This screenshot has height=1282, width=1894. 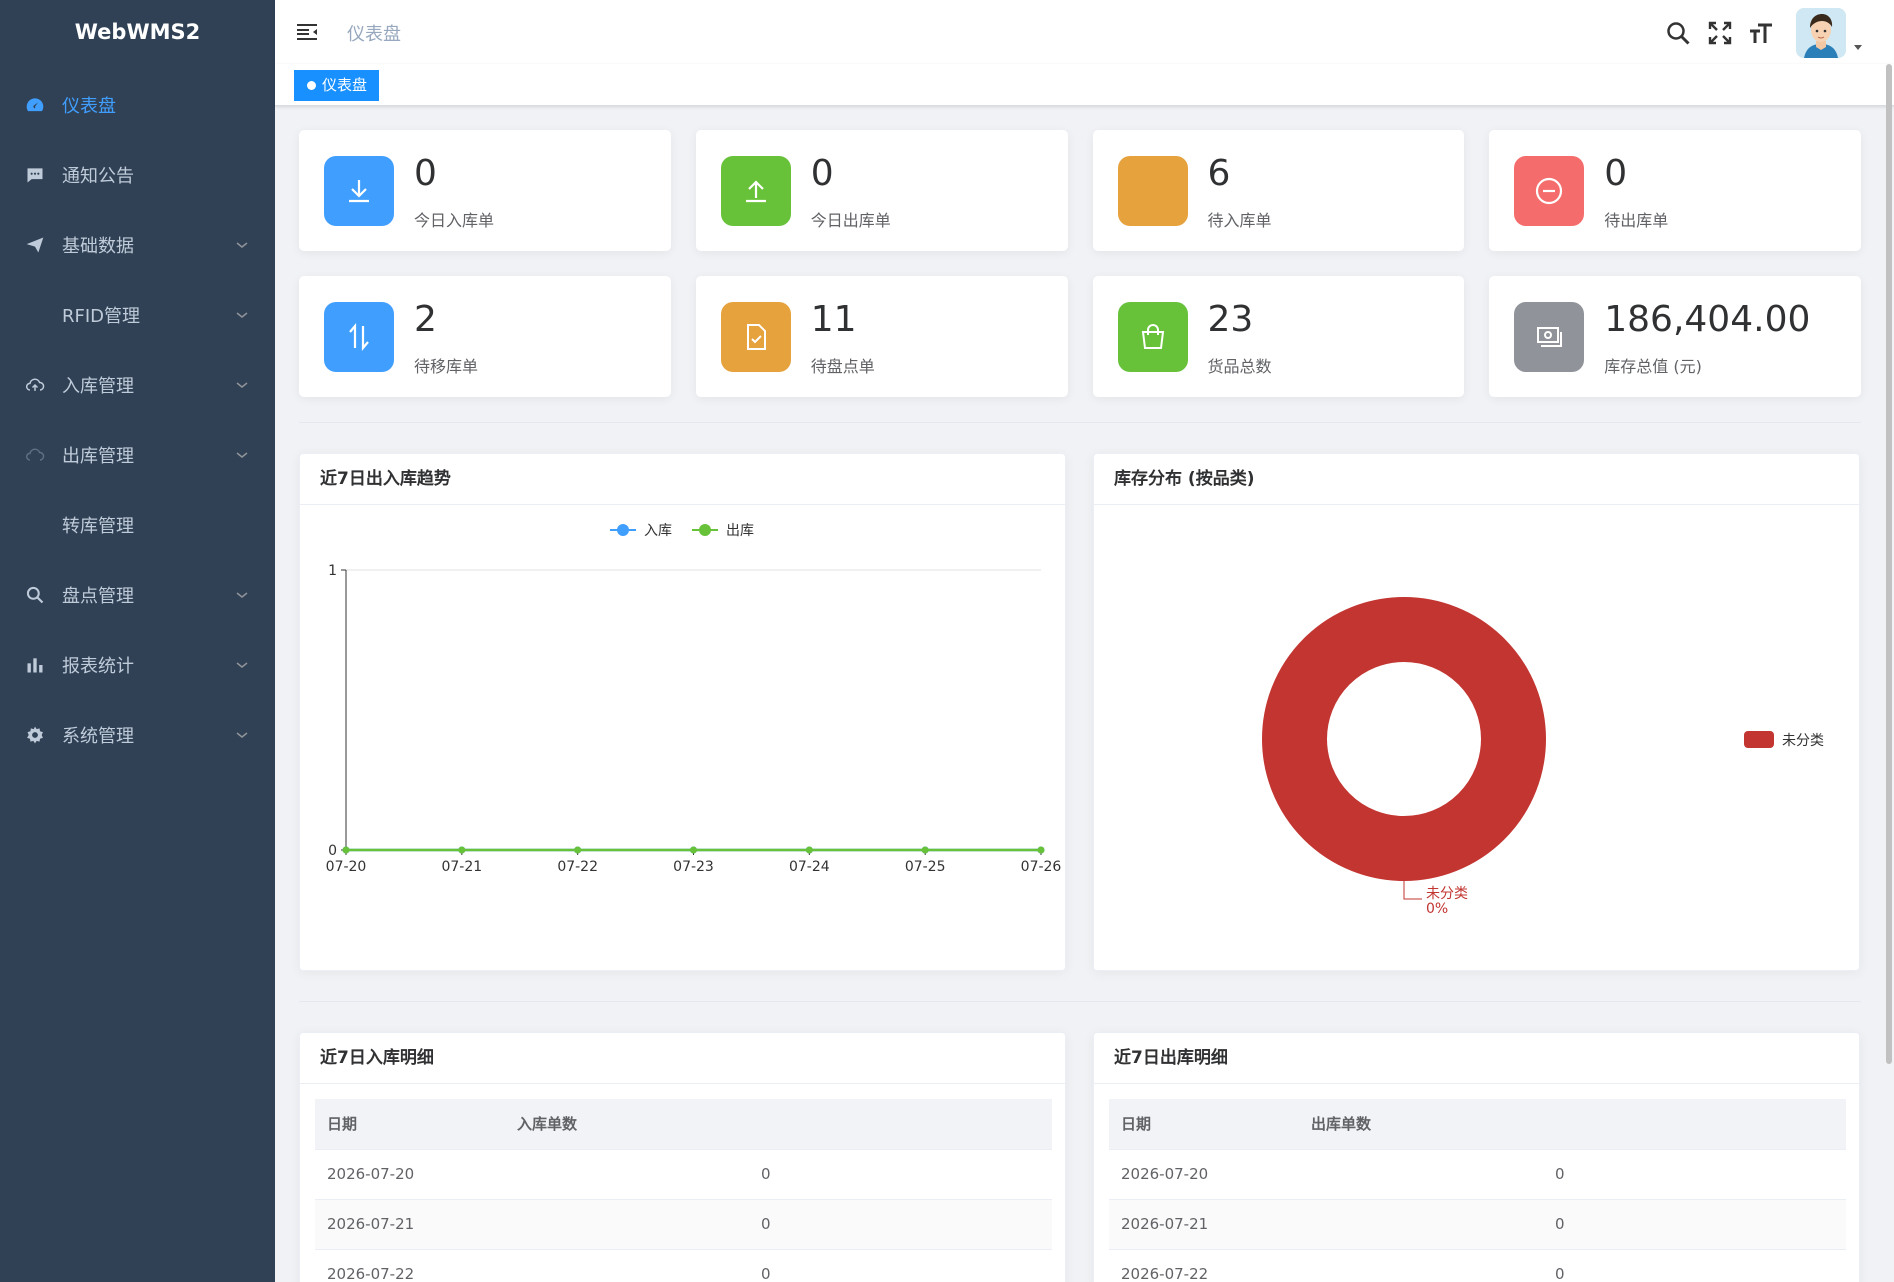 I want to click on sidebar-item-label: 基础数据, so click(x=98, y=246).